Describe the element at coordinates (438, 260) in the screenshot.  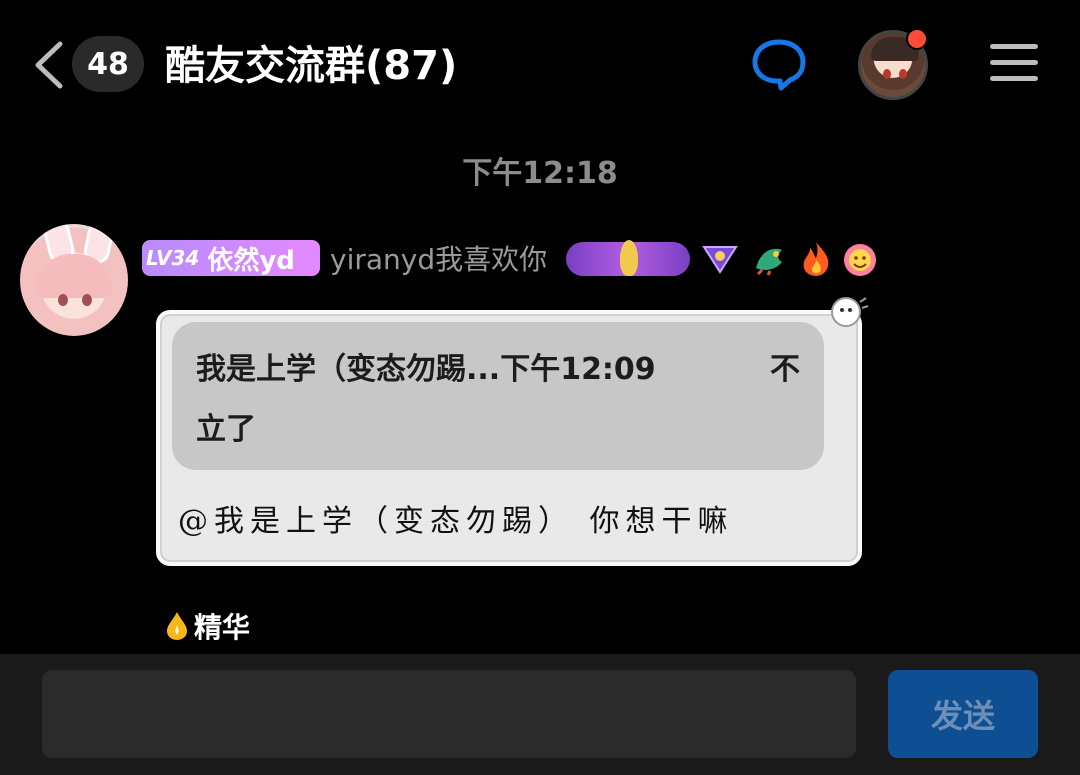
I see `sender-name: yiranyd我喜欢你` at that location.